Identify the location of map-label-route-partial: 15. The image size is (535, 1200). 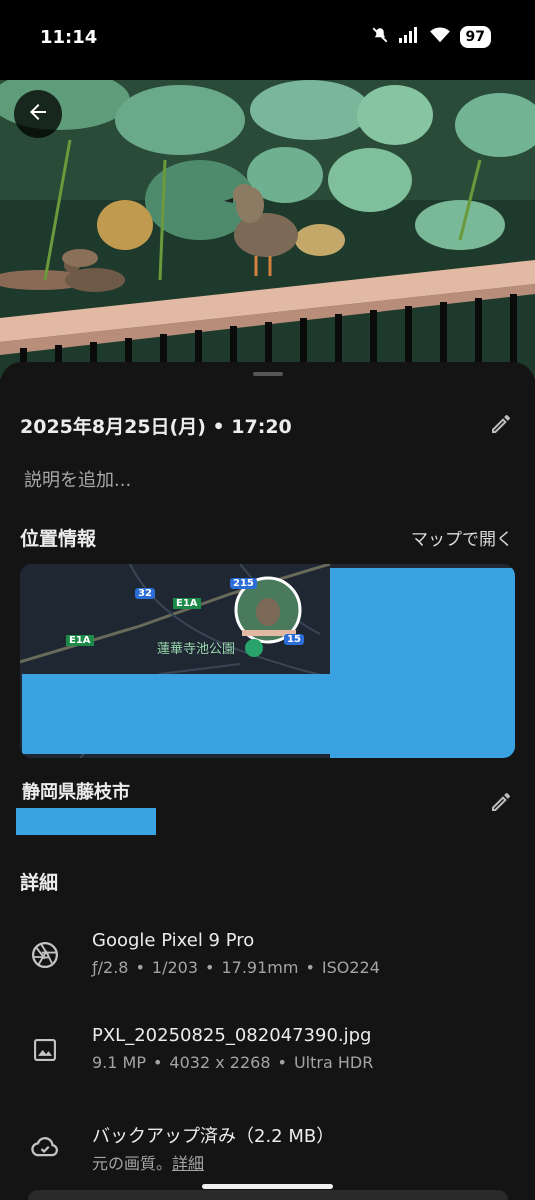
(294, 639).